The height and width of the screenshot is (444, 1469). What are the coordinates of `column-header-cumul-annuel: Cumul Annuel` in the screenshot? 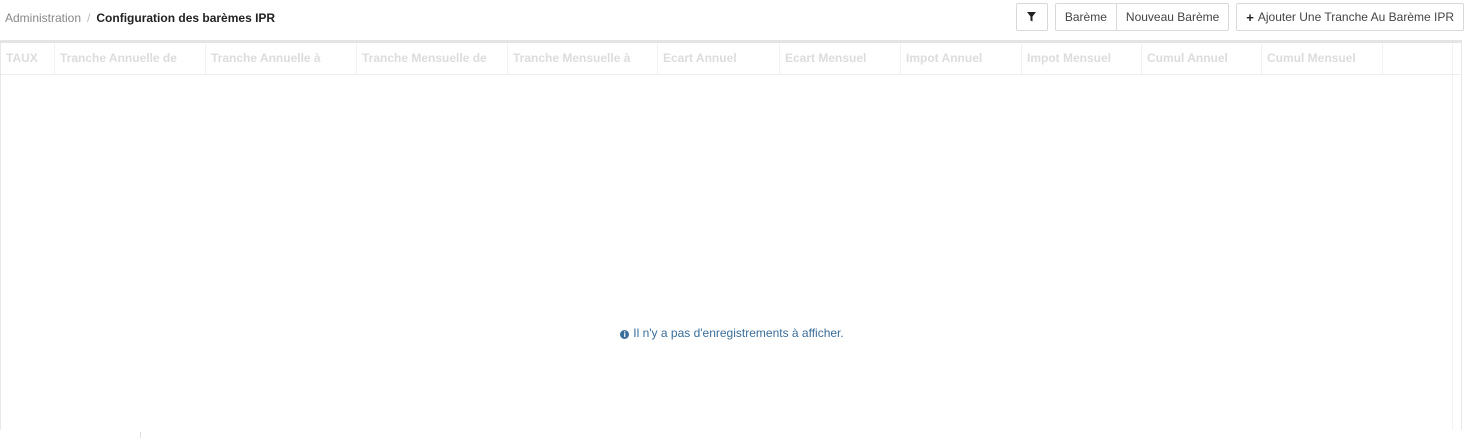 It's located at (1202, 58).